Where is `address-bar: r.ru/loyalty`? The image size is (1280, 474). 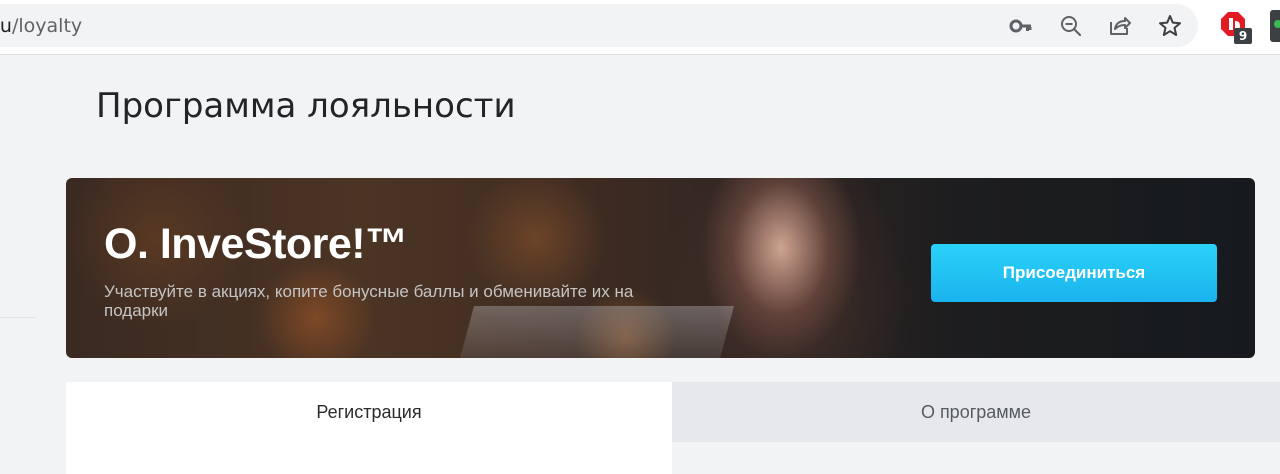 address-bar: r.ru/loyalty is located at coordinates (599, 25).